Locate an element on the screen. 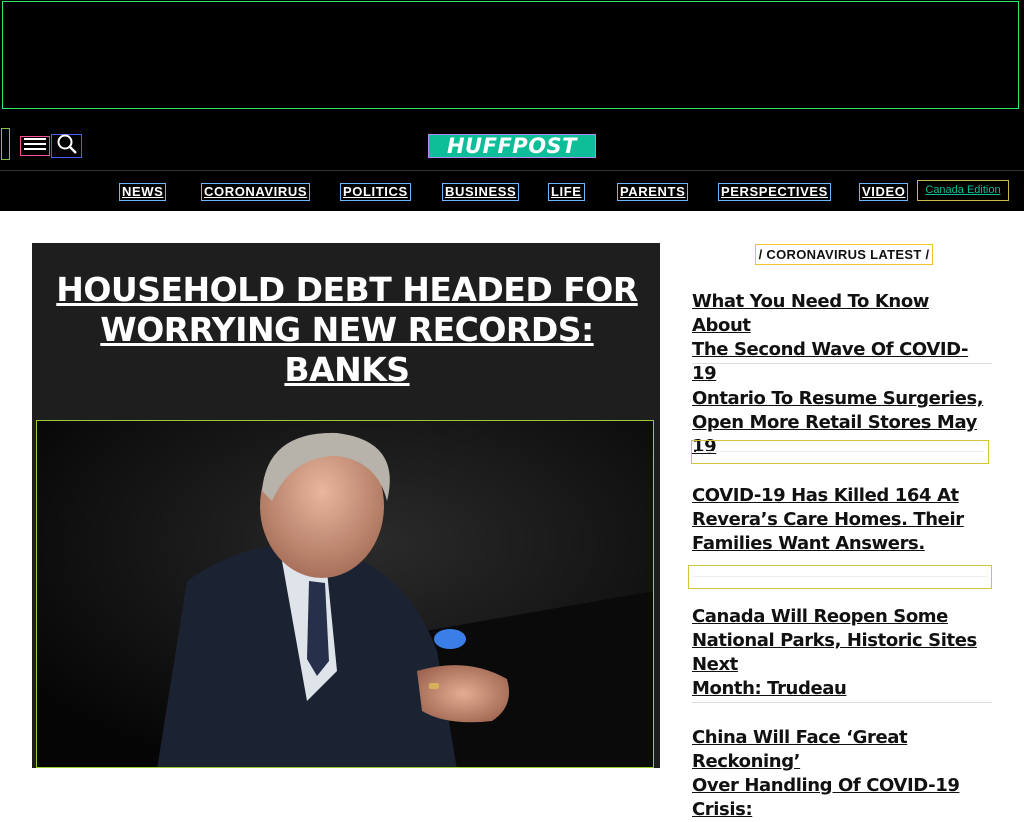 The width and height of the screenshot is (1024, 822). nav-item-perspectives: PERSPECTIVES is located at coordinates (774, 192).